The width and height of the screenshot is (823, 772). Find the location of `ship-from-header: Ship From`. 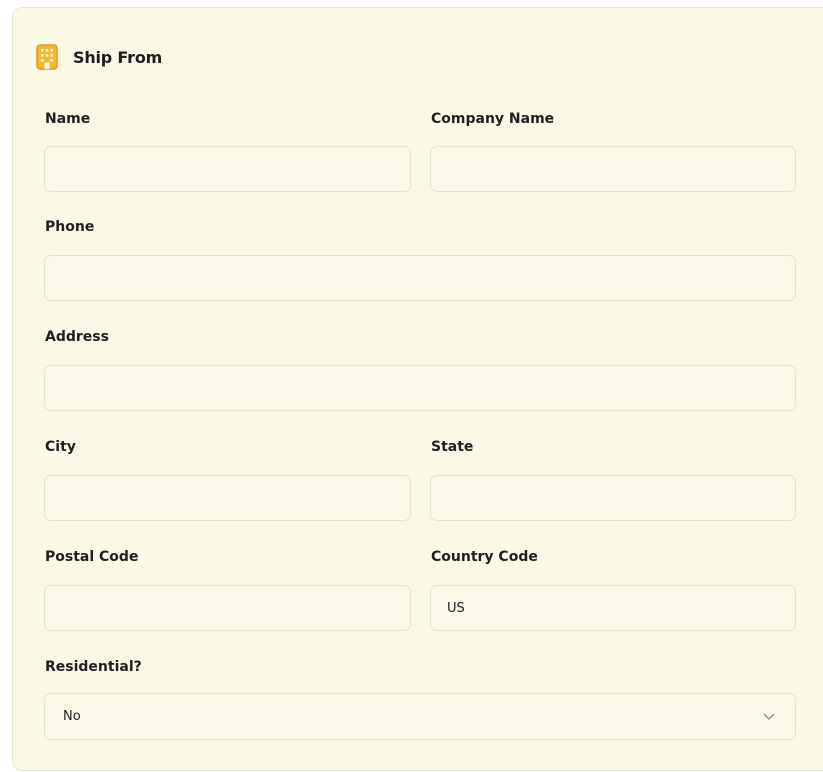

ship-from-header: Ship From is located at coordinates (99, 57).